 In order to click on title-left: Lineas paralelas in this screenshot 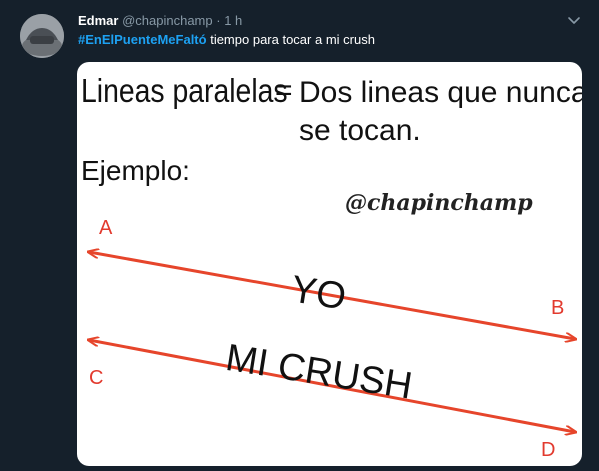, I will do `click(184, 91)`.